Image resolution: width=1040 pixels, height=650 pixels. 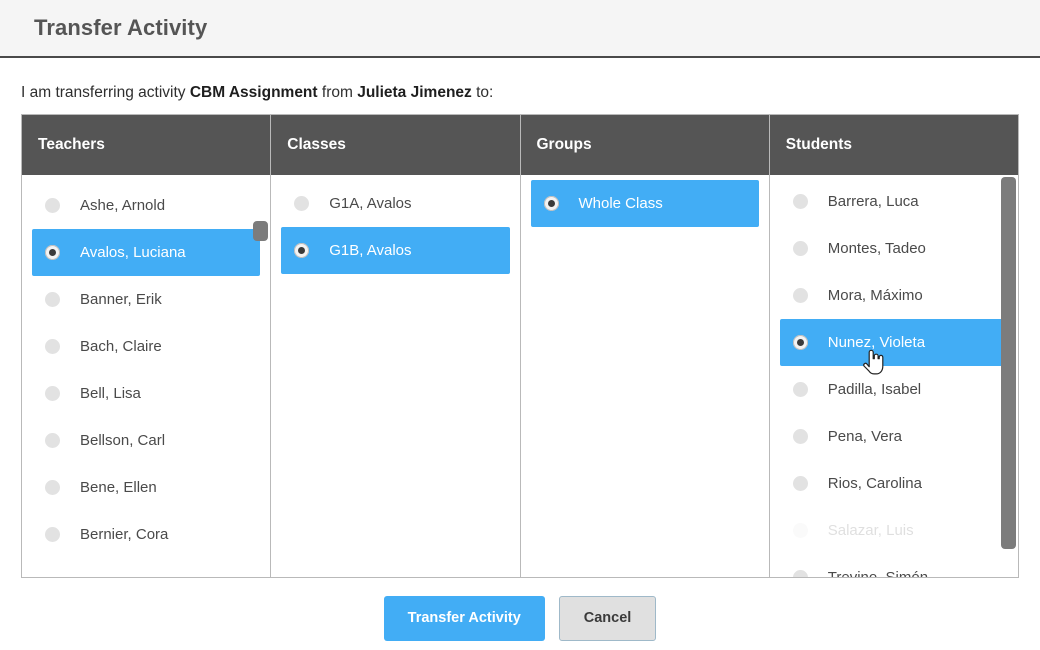 What do you see at coordinates (878, 573) in the screenshot?
I see `list-item-label: Trevino, Simón` at bounding box center [878, 573].